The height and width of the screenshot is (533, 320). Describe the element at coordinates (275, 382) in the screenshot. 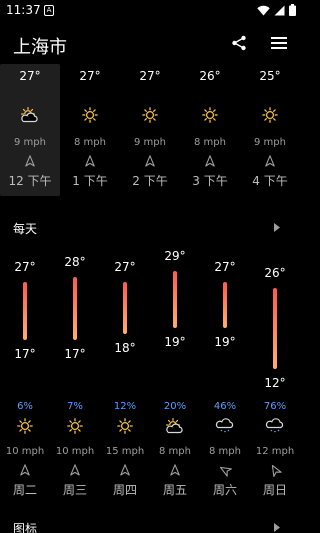

I see `daily-low: 12°` at that location.